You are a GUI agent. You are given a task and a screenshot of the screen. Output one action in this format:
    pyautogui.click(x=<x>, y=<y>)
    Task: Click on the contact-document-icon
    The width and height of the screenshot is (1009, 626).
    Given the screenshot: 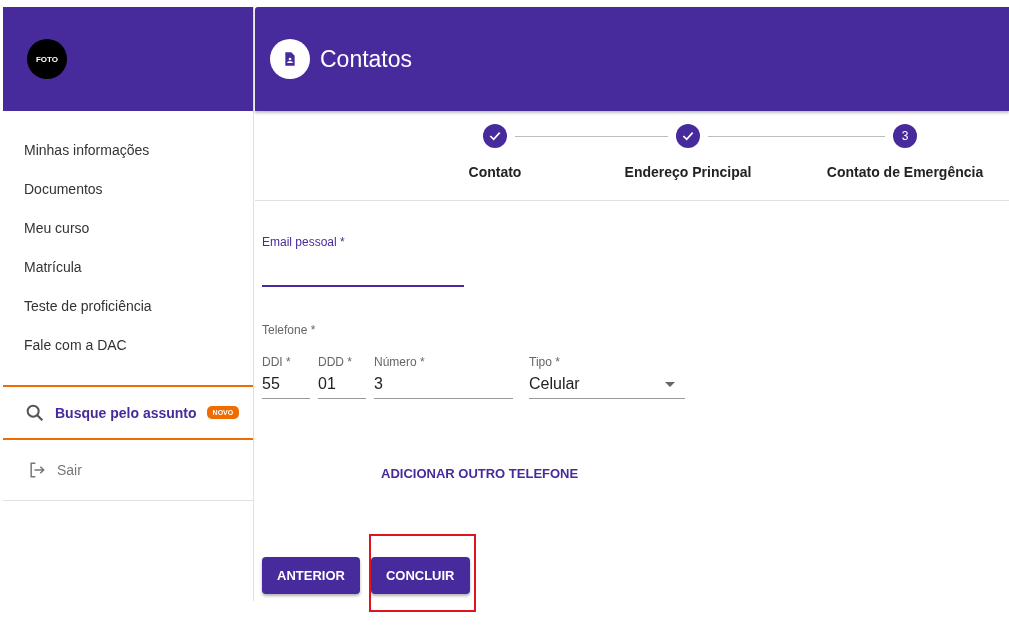 What is the action you would take?
    pyautogui.click(x=290, y=59)
    